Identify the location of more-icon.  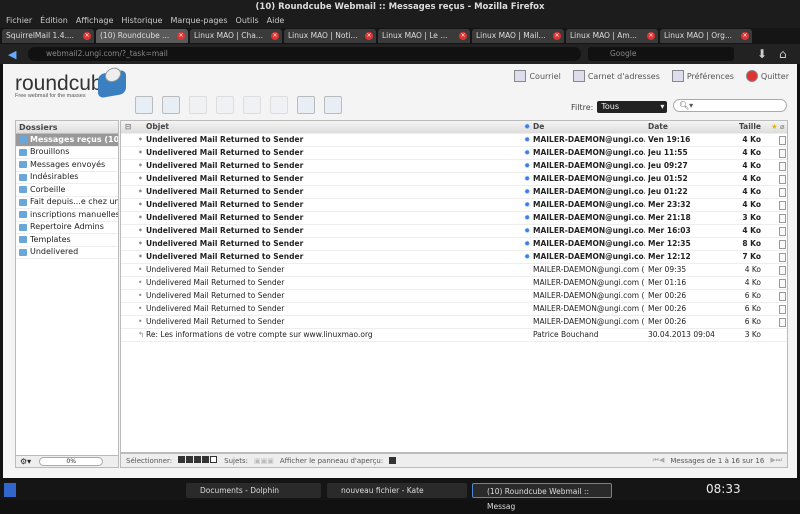
(333, 105).